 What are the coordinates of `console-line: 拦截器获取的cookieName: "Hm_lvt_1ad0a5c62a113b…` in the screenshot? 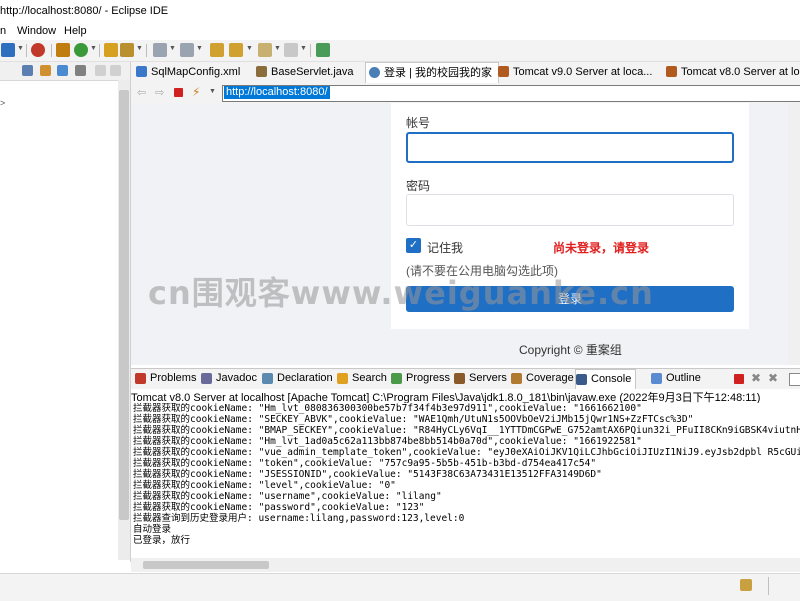 It's located at (387, 441).